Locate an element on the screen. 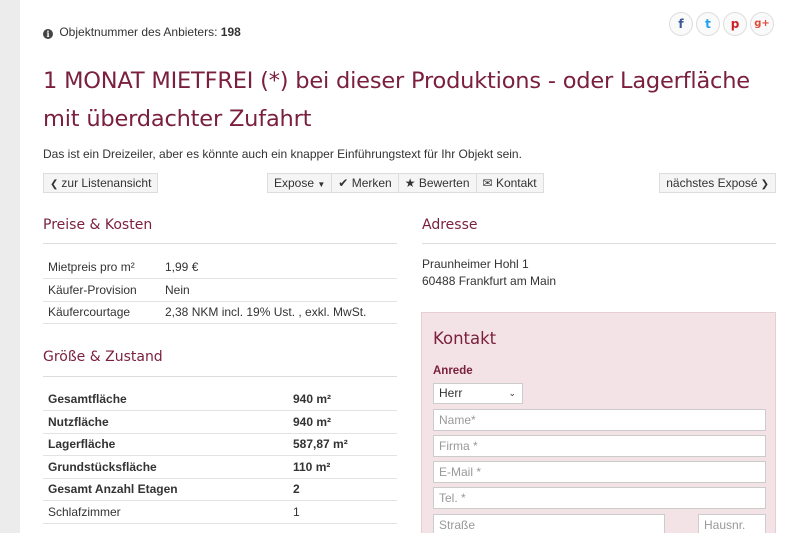 This screenshot has height=533, width=800. row-value: 2 is located at coordinates (342, 489).